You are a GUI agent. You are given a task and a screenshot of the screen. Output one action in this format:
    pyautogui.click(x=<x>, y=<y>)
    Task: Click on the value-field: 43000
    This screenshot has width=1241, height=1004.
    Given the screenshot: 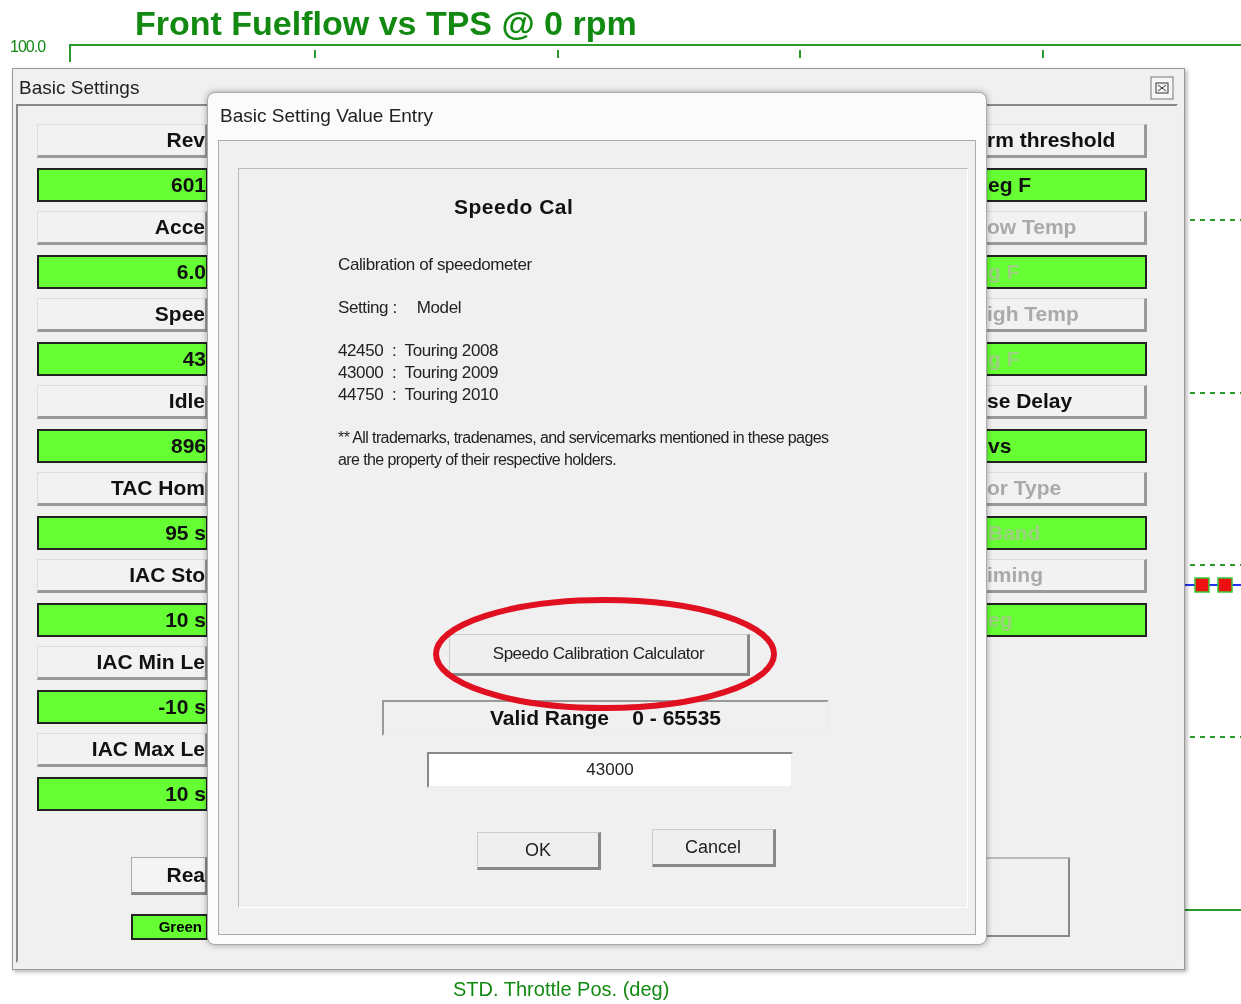 What is the action you would take?
    pyautogui.click(x=610, y=770)
    